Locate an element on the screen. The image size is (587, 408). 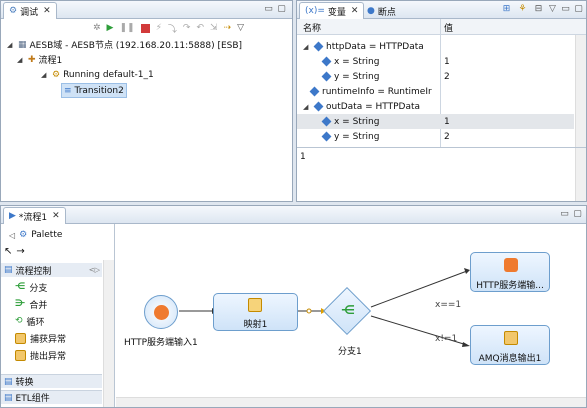
variable-row: ◢ httpData = HTTPData is located at coordinates (435, 46).